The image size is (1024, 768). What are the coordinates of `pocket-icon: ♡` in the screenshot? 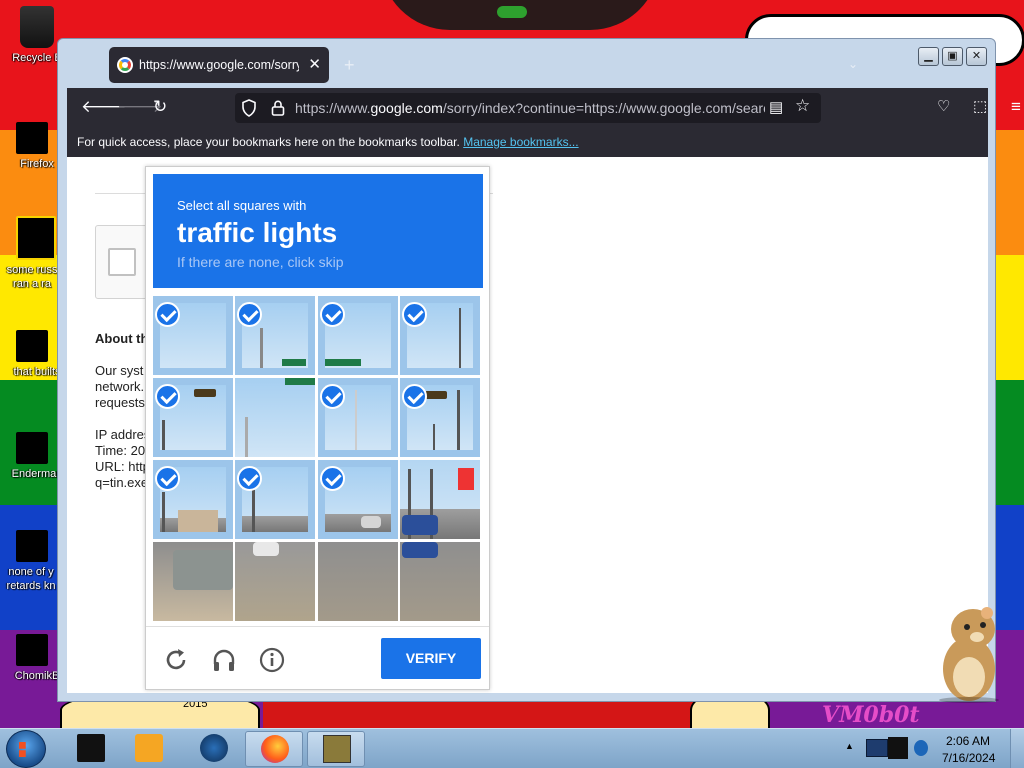 It's located at (943, 107).